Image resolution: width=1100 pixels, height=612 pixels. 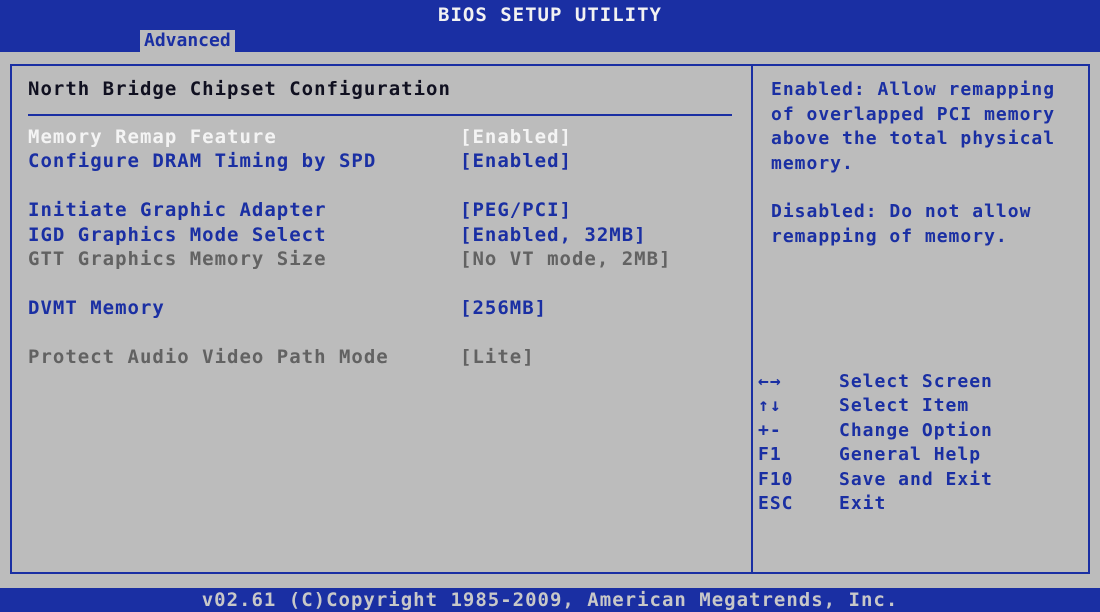 I want to click on up-down-arrows-icon: ↑↓, so click(x=770, y=406).